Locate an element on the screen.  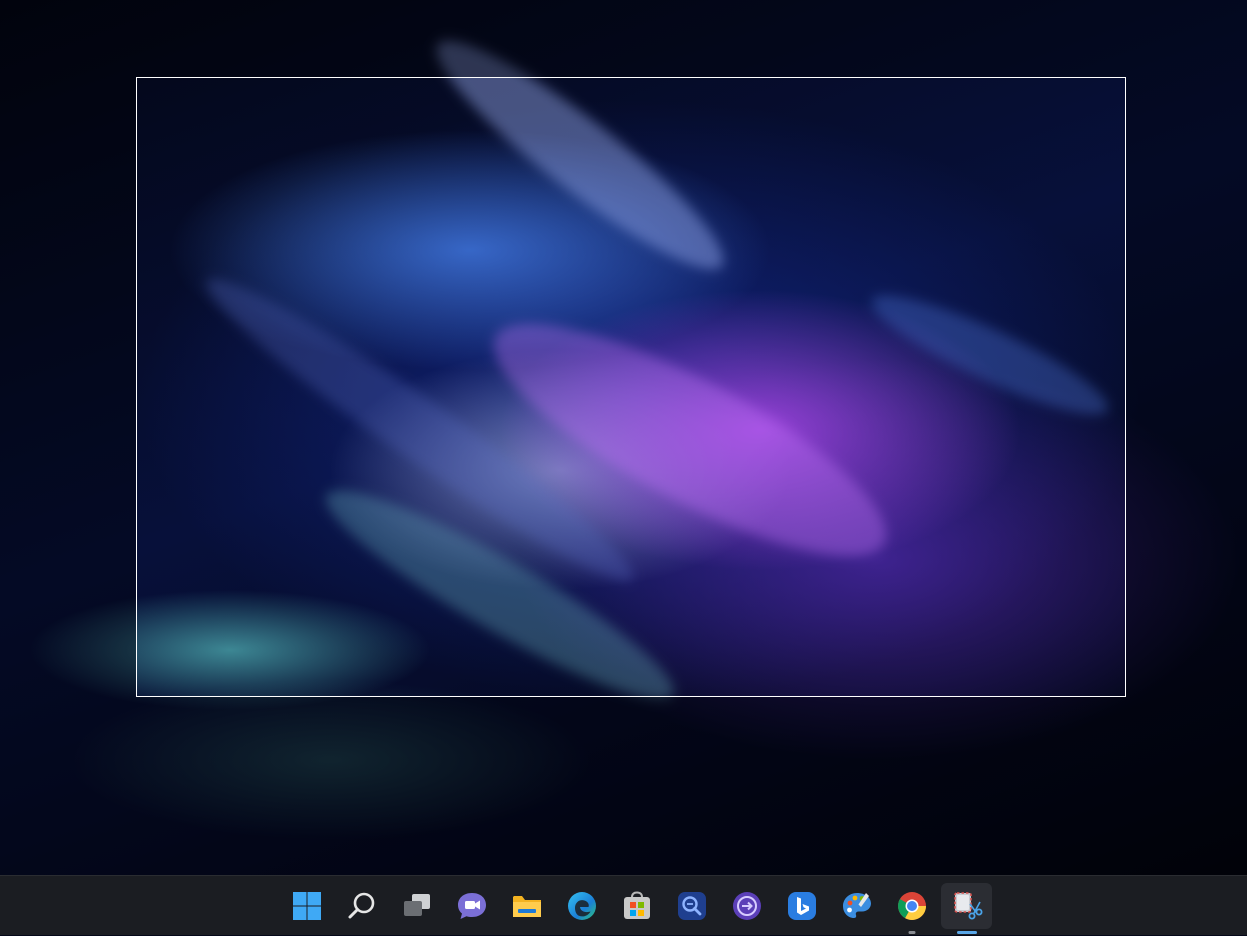
search-icon is located at coordinates (361, 905).